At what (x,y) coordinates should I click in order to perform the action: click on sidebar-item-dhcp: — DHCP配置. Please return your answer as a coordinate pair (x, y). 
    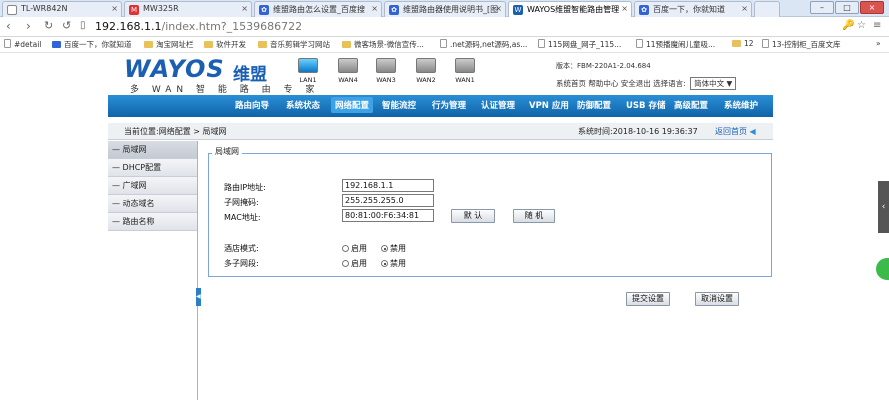
    Looking at the image, I should click on (152, 168).